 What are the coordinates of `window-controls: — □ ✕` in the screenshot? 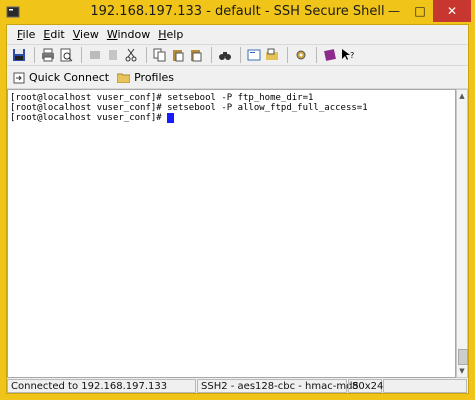 It's located at (426, 12).